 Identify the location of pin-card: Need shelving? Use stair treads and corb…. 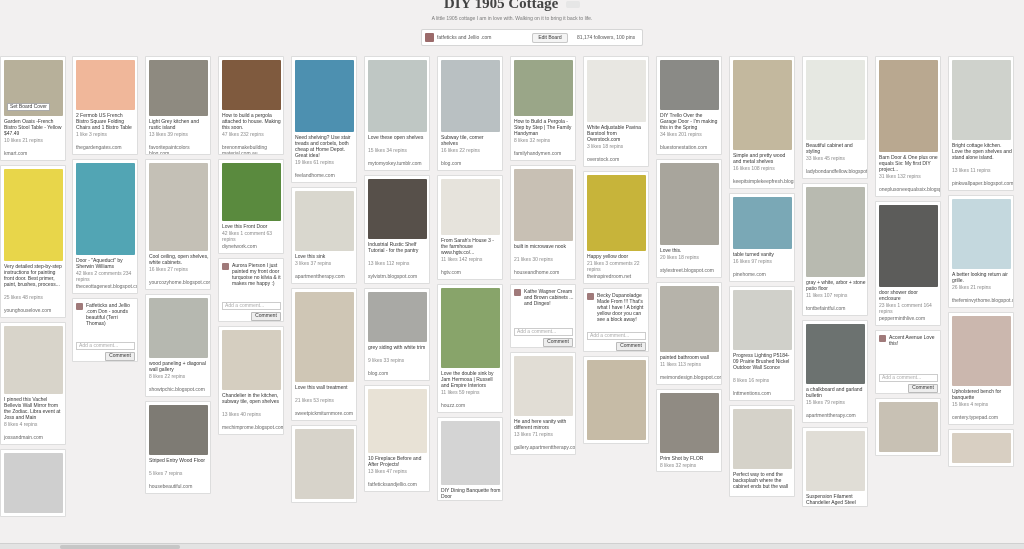
(324, 119).